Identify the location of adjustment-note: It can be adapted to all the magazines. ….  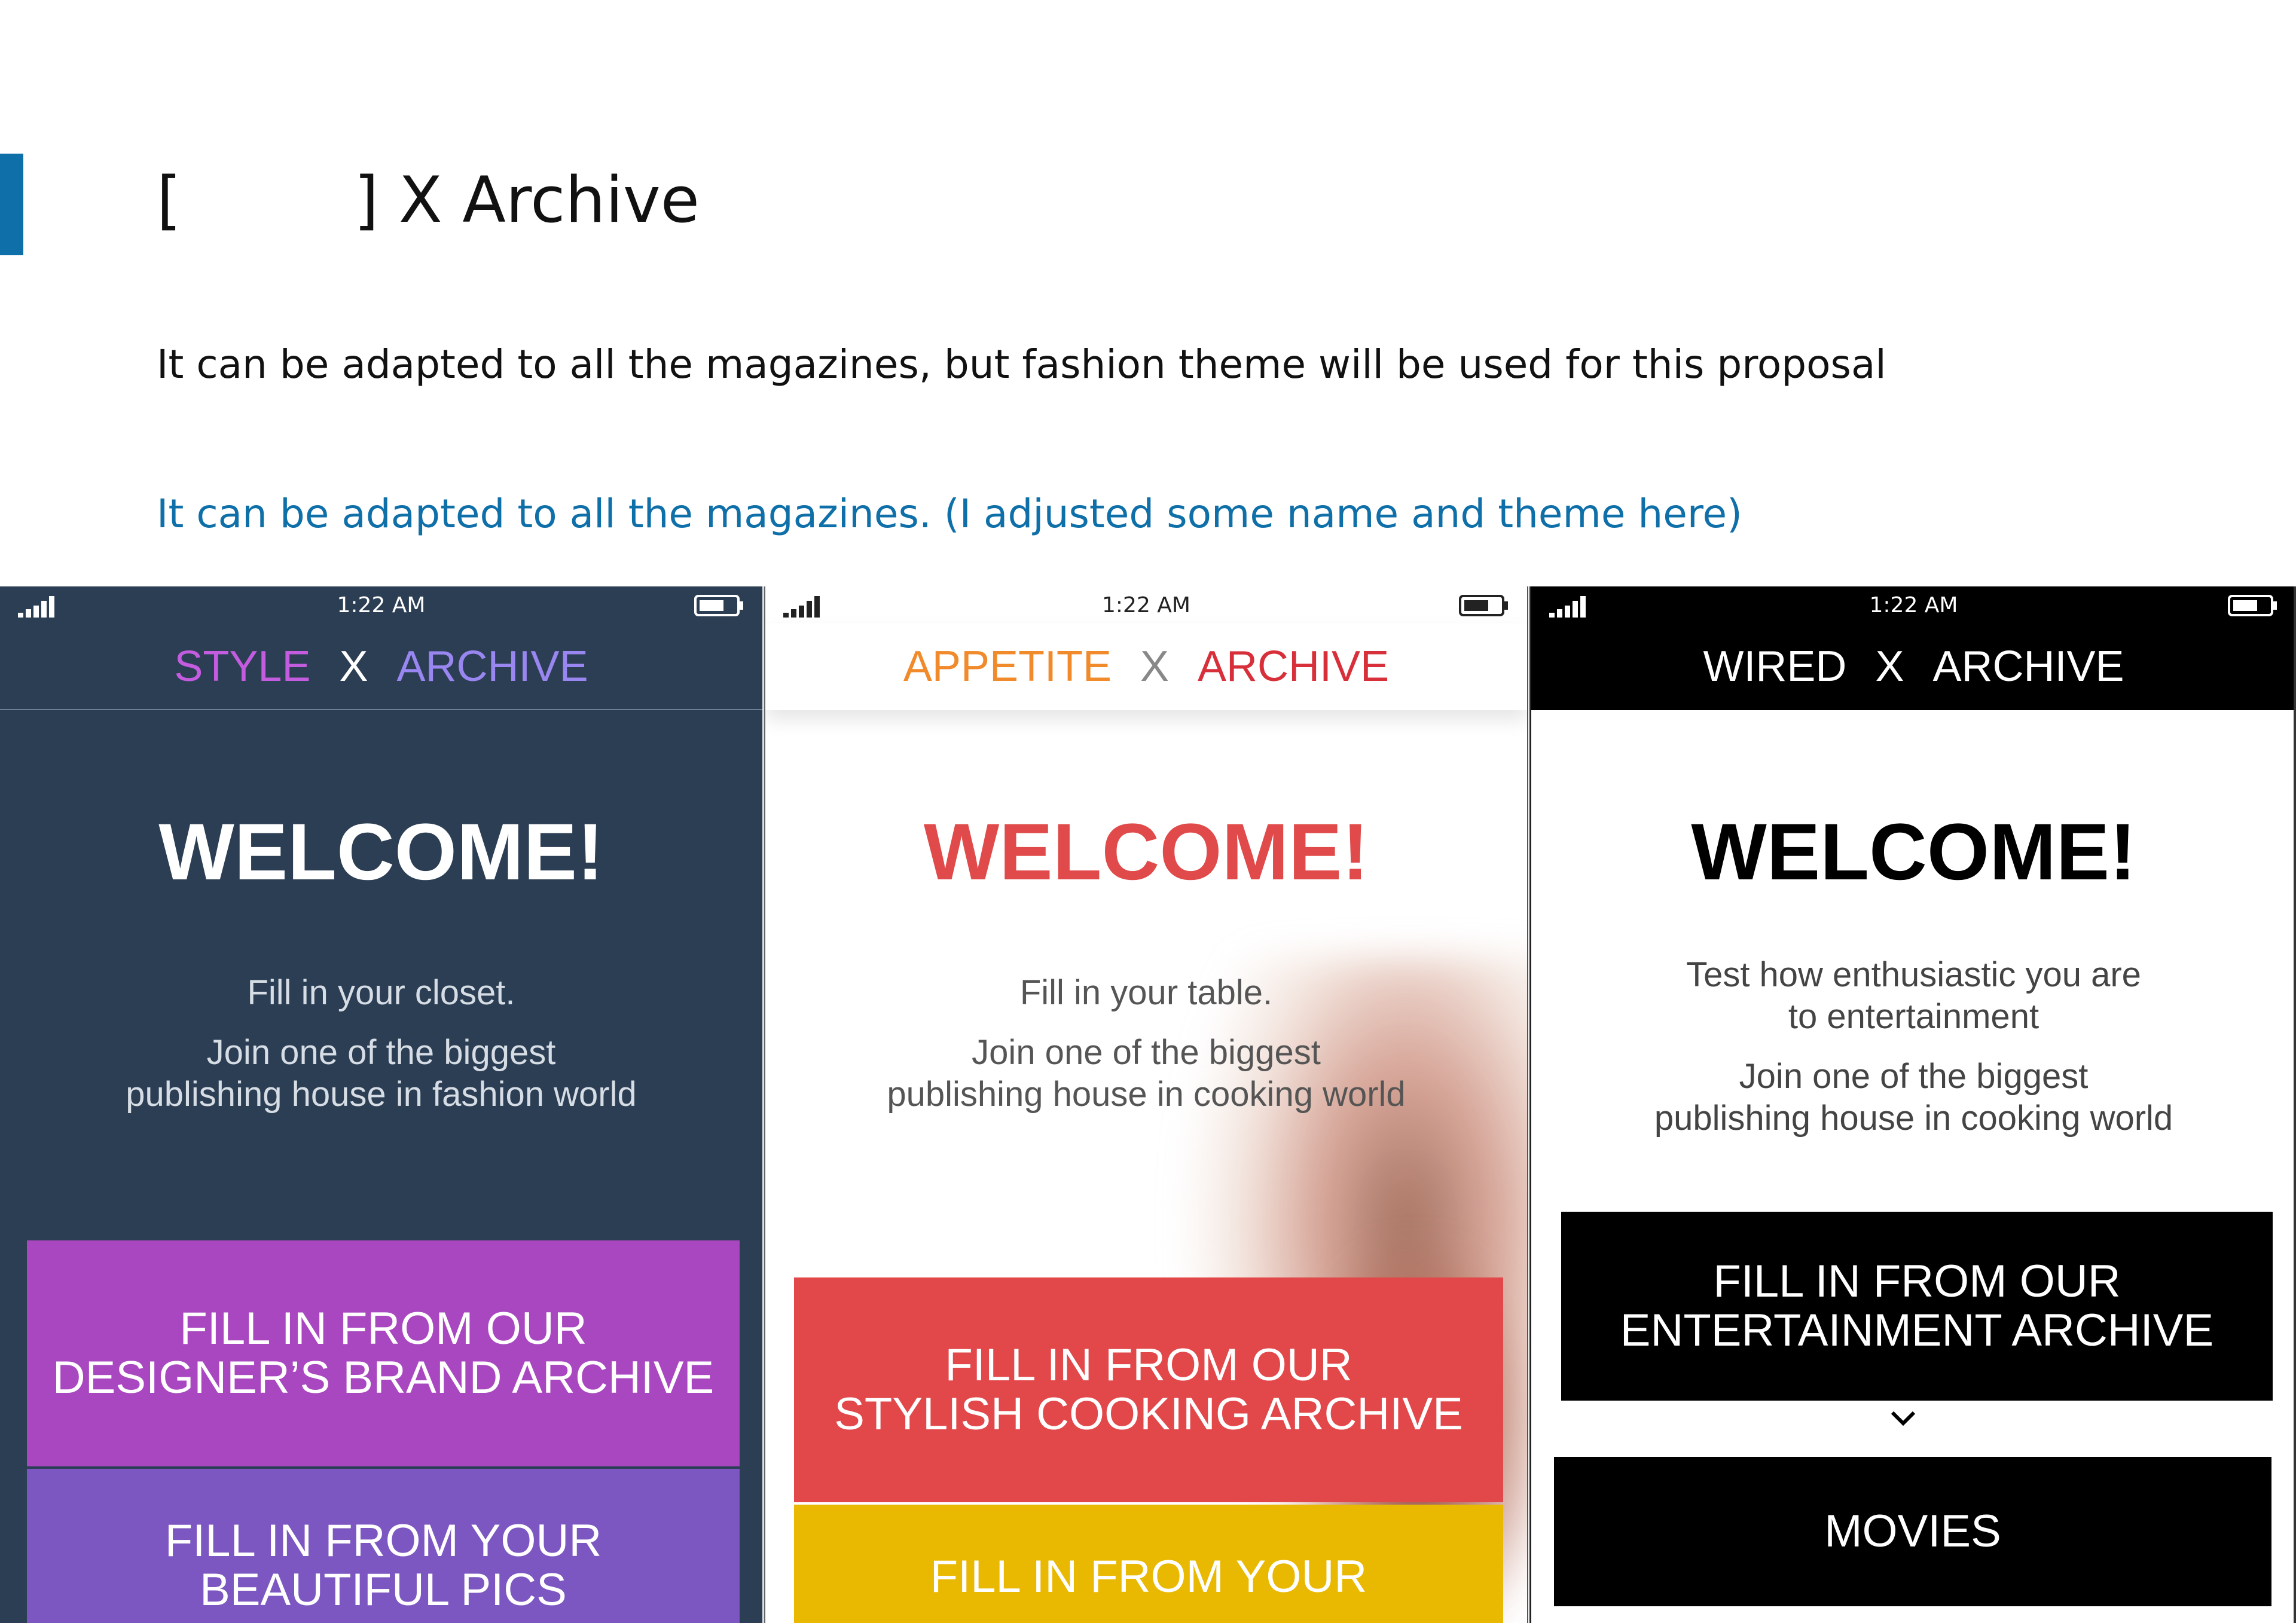
(949, 514).